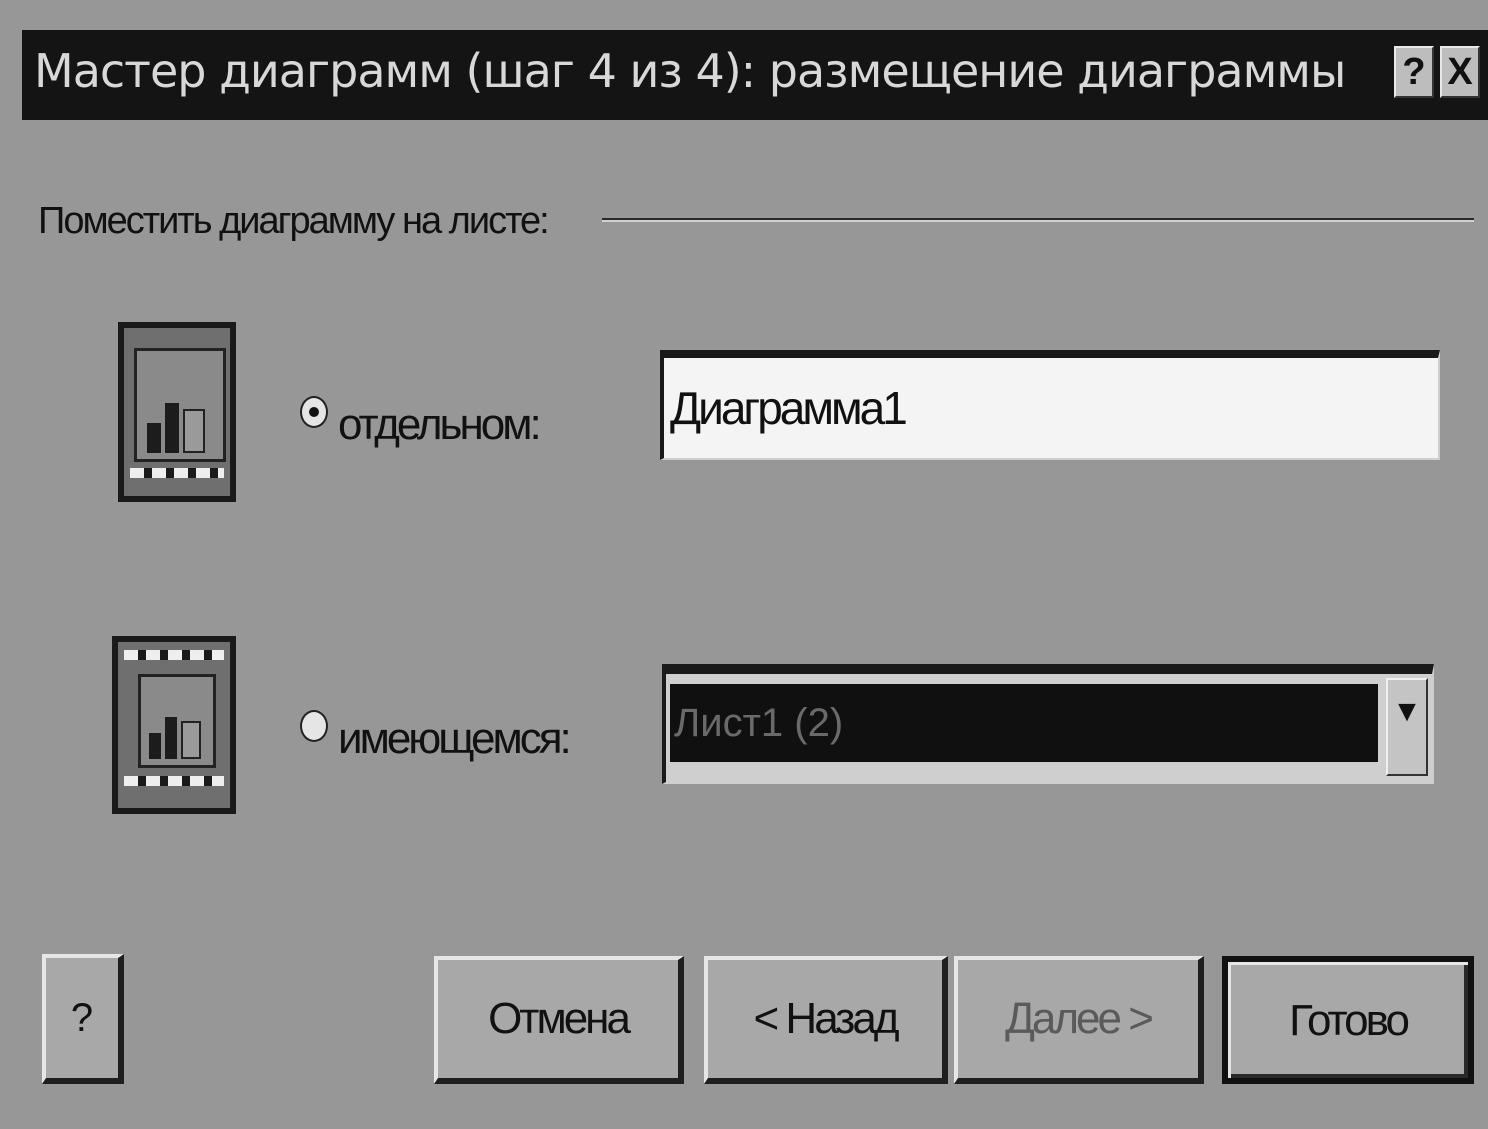  What do you see at coordinates (826, 1020) in the screenshot?
I see `back-button: < Назад` at bounding box center [826, 1020].